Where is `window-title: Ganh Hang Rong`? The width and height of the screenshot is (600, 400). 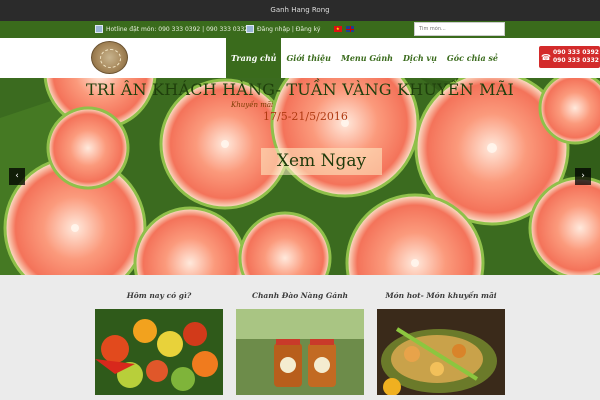 window-title: Ganh Hang Rong is located at coordinates (300, 10).